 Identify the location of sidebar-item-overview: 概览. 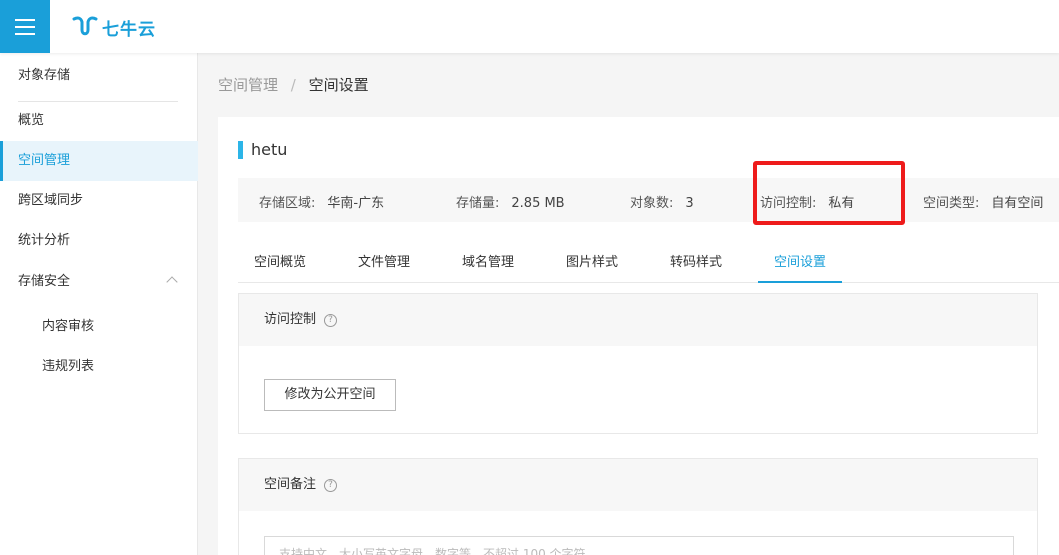
(99, 121).